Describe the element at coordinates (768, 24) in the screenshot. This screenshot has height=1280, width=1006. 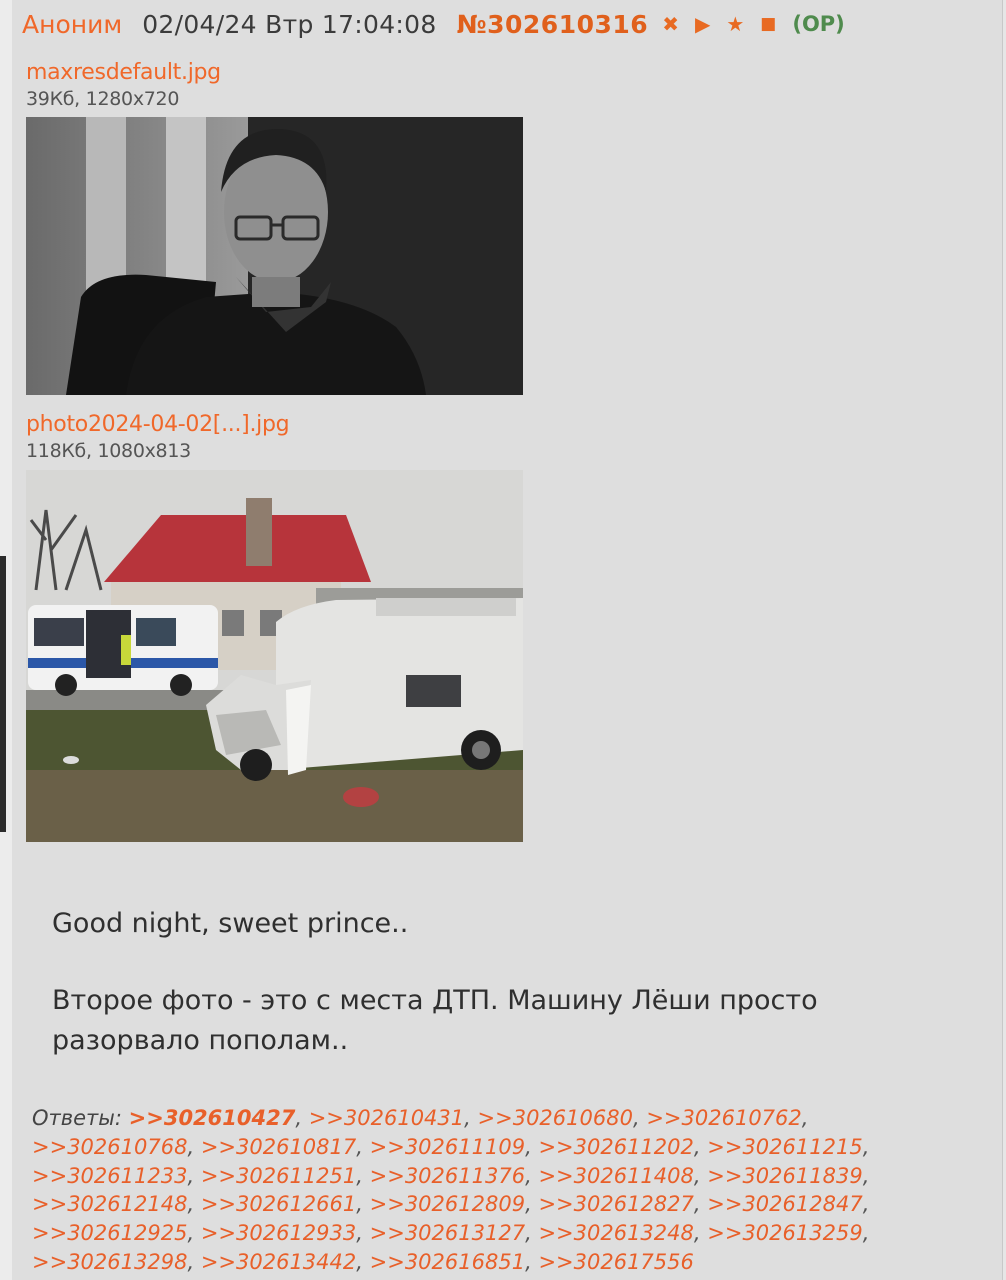
I see `report-square-icon: ■` at that location.